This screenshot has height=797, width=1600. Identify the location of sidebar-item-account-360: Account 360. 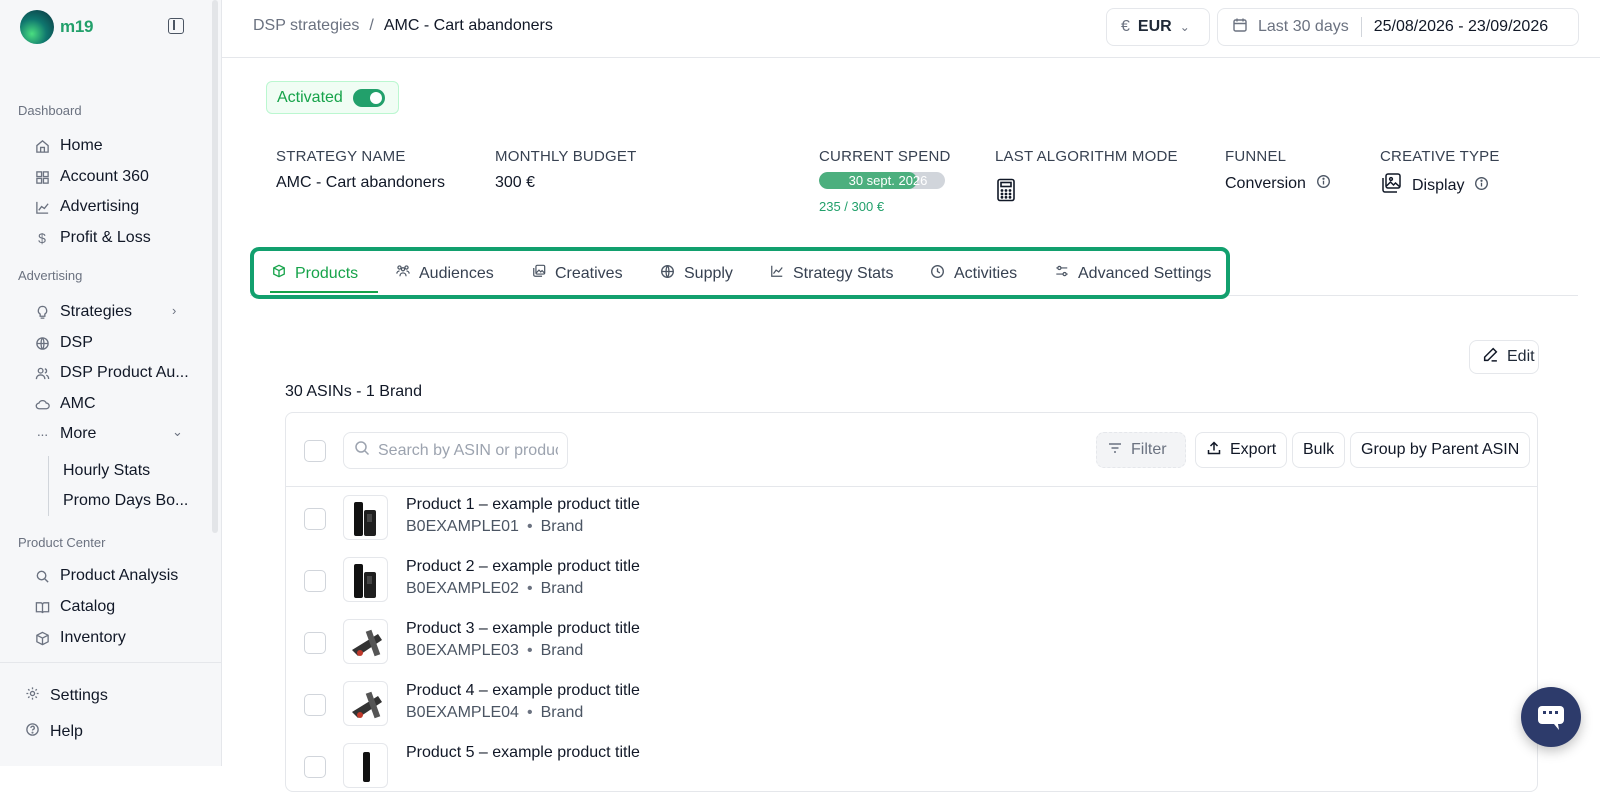
(114, 177).